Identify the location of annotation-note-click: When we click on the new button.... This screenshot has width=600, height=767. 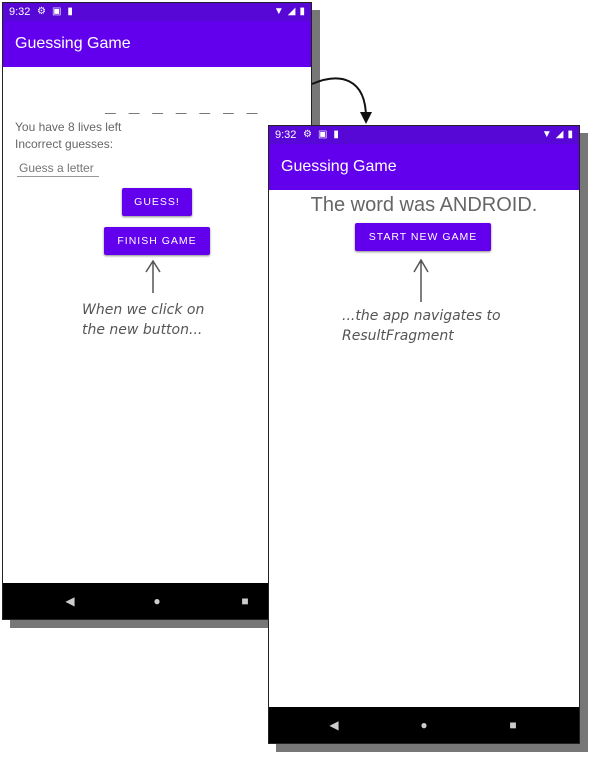
(143, 320).